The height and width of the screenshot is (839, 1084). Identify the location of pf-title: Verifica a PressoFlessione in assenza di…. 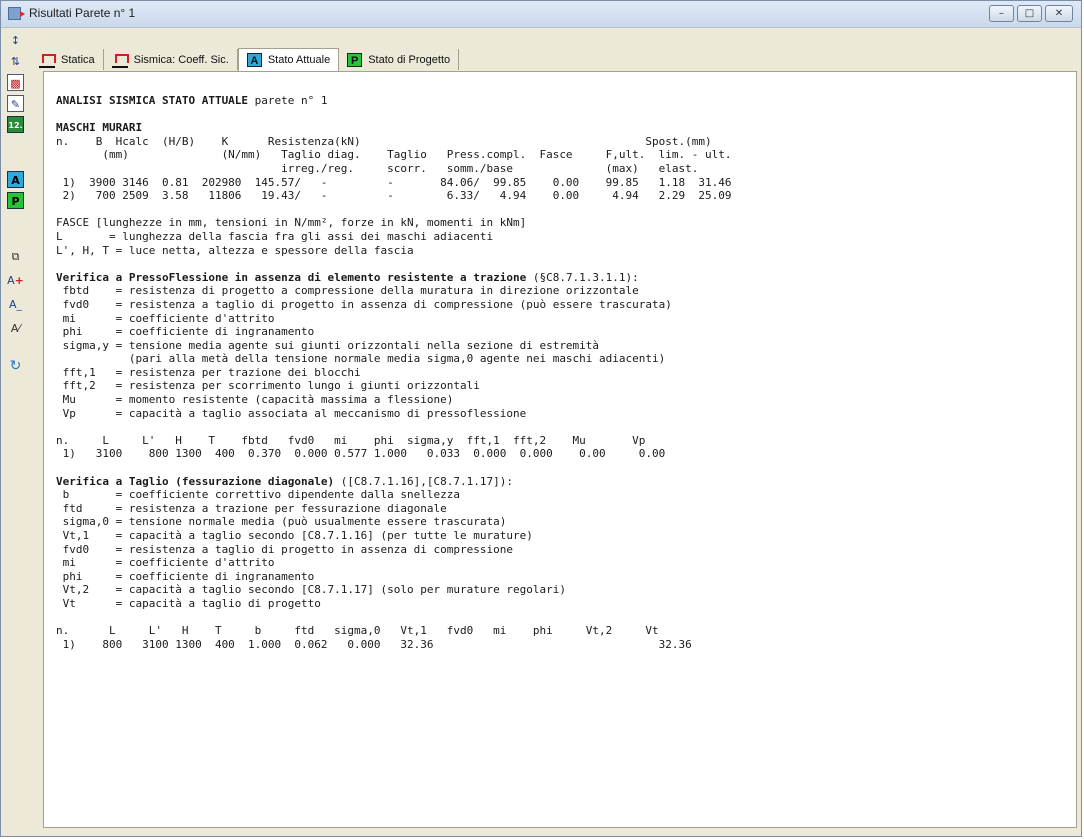
(291, 277).